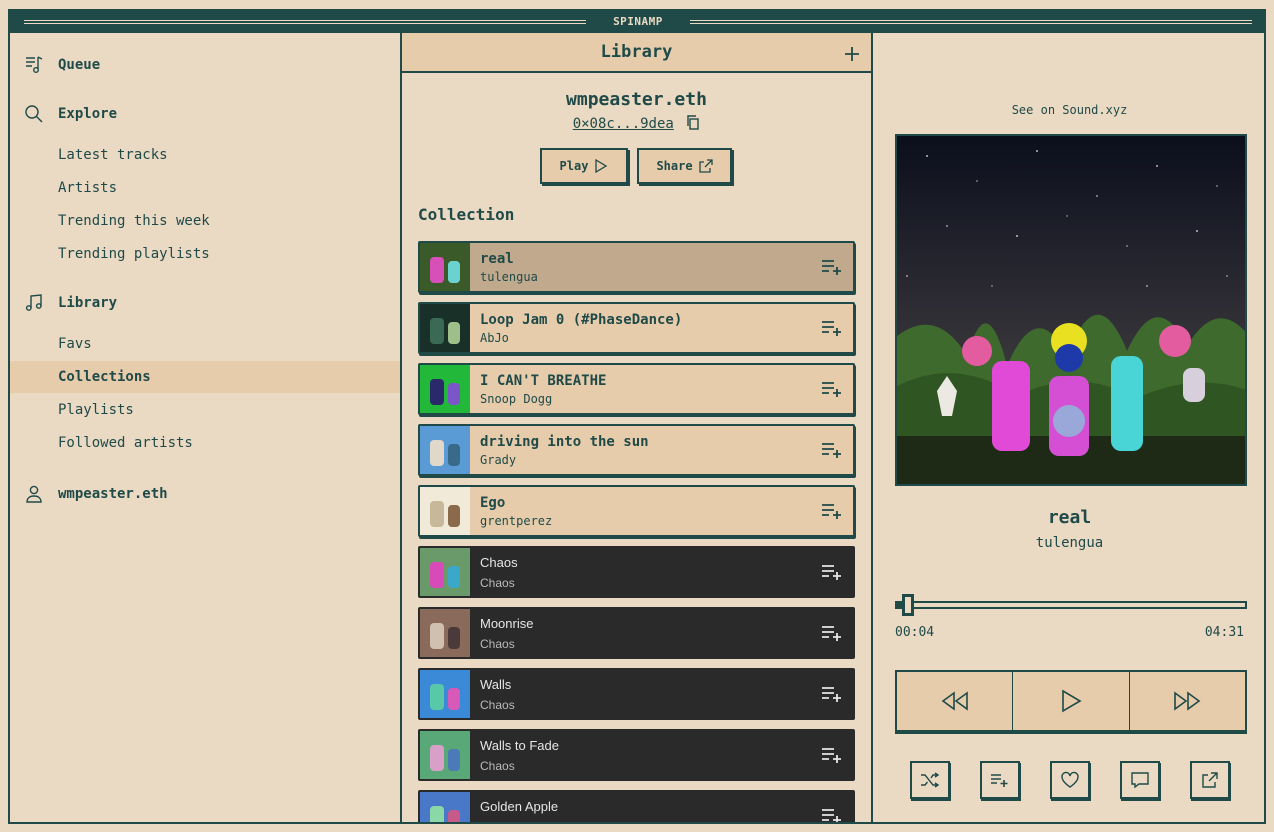  Describe the element at coordinates (205, 344) in the screenshot. I see `nav-item-favs: Favs` at that location.